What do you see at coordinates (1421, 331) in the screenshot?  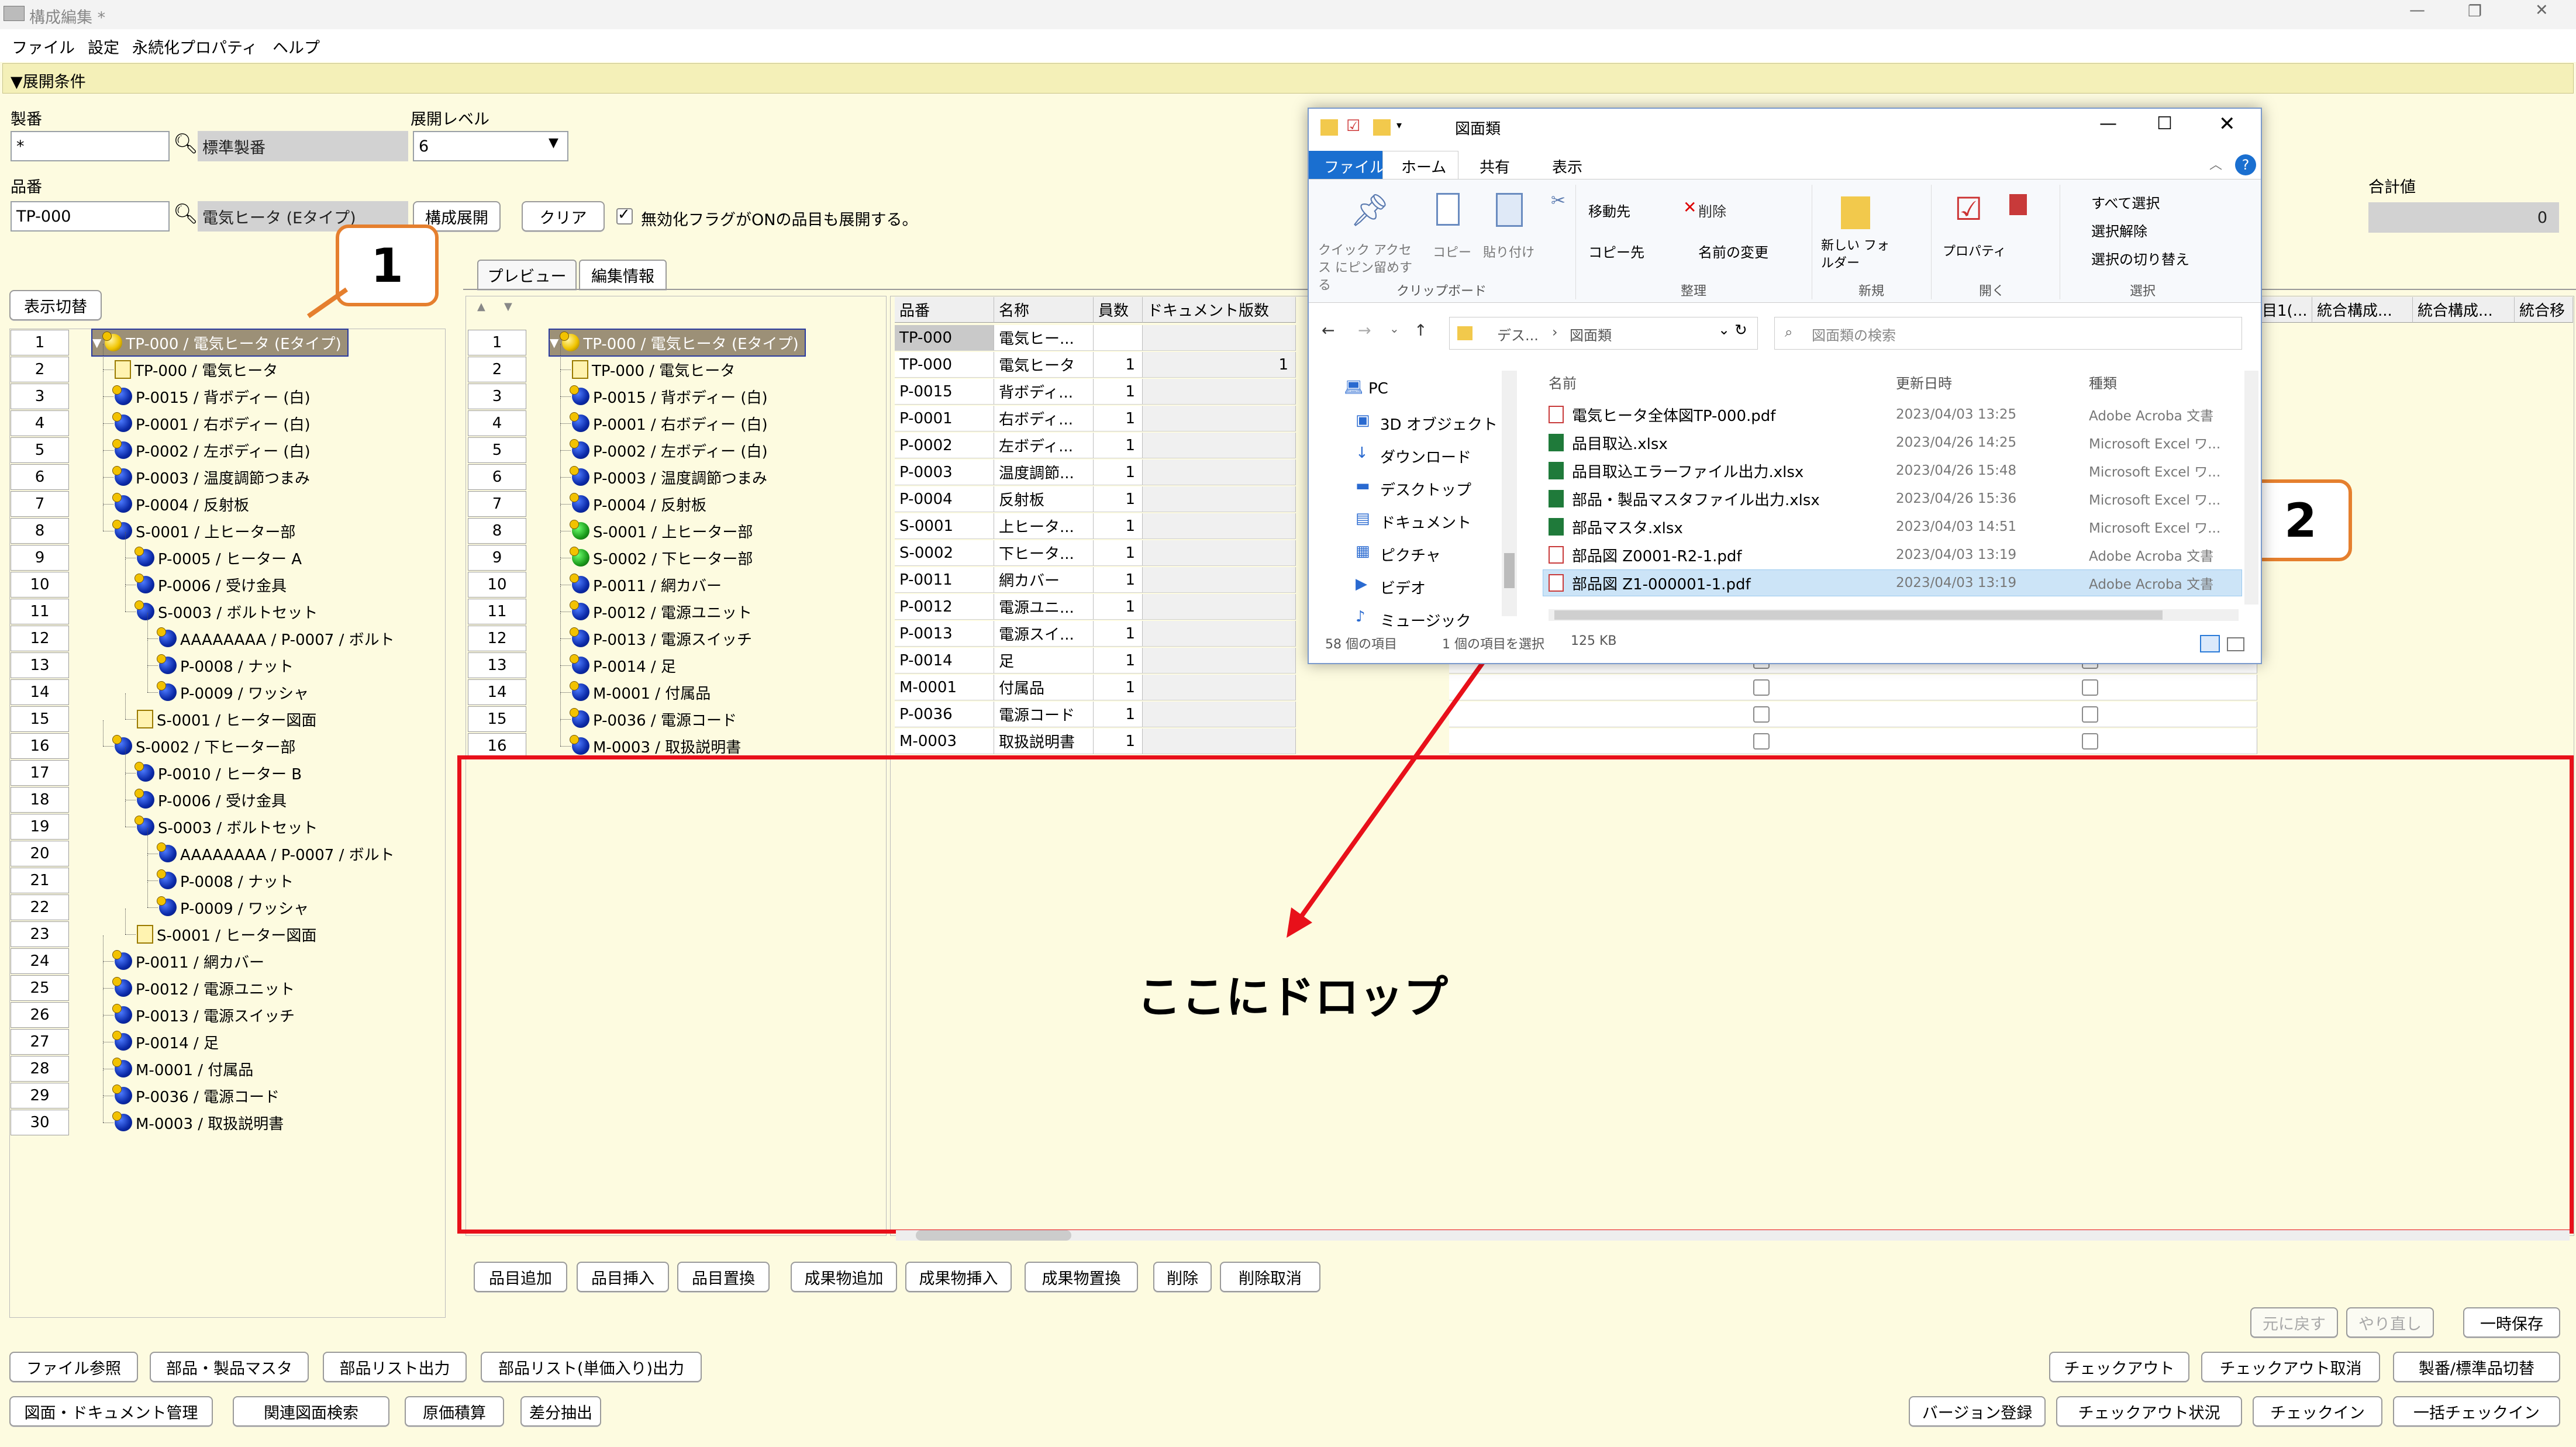 I see `up-icon: ↑` at bounding box center [1421, 331].